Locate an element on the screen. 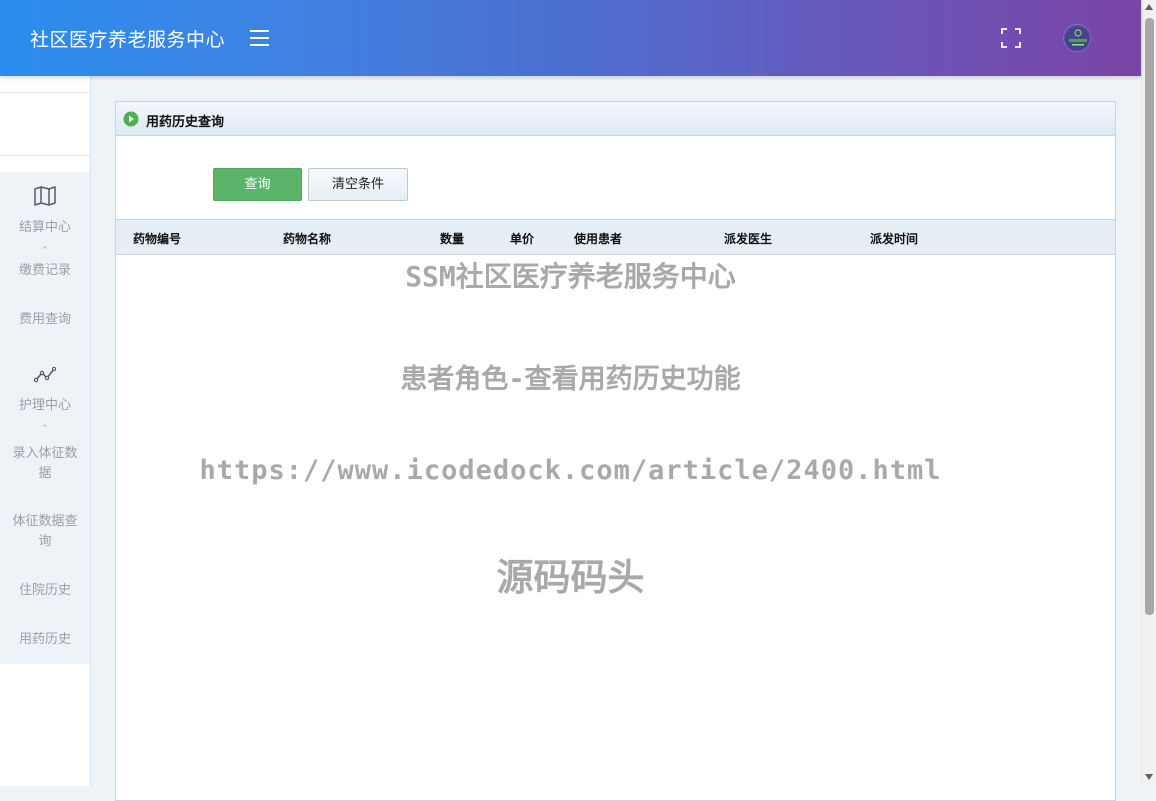 The width and height of the screenshot is (1156, 801). panel-header: 用药历史查询 is located at coordinates (615, 119).